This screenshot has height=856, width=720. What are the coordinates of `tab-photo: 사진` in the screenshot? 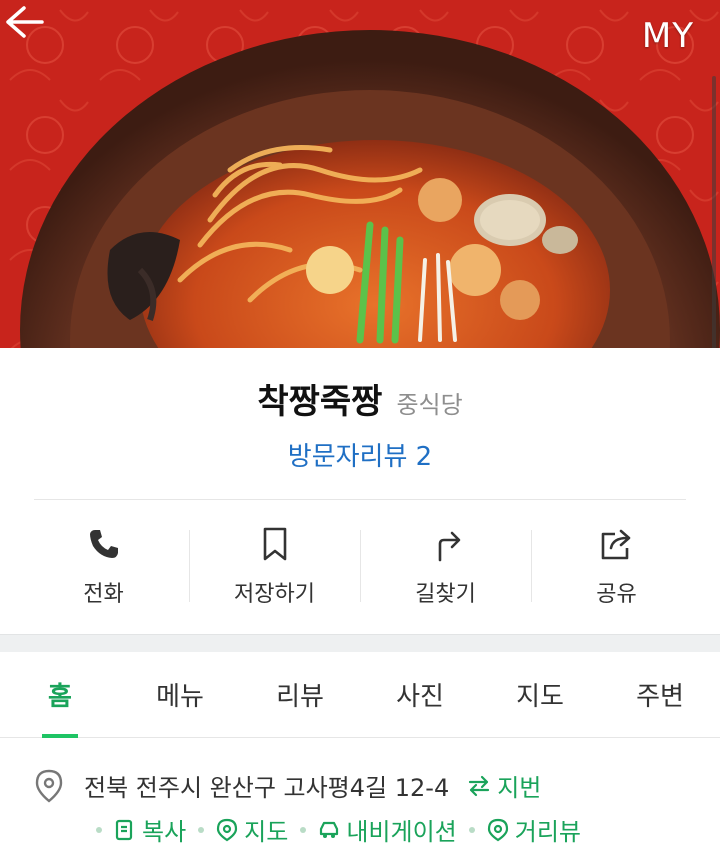 It's located at (420, 694).